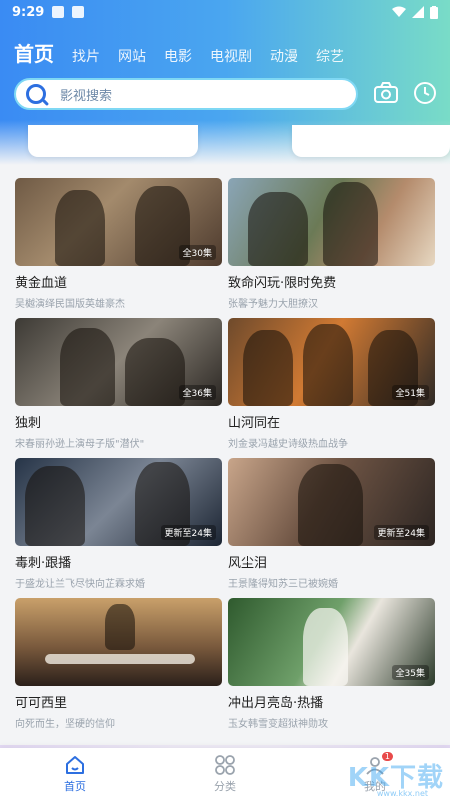  What do you see at coordinates (399, 11) in the screenshot?
I see `wifi-icon` at bounding box center [399, 11].